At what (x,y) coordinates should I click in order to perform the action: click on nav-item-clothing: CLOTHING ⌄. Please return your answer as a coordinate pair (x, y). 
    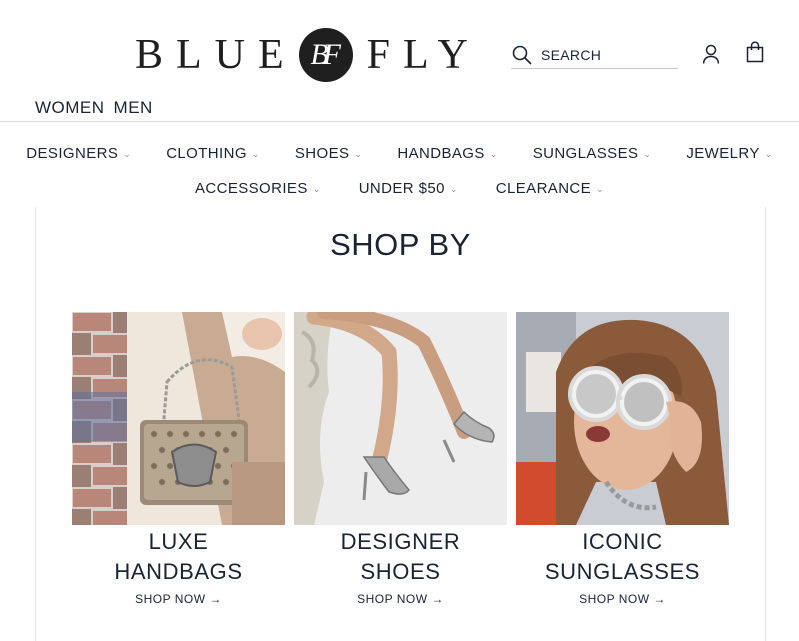
    Looking at the image, I should click on (213, 153).